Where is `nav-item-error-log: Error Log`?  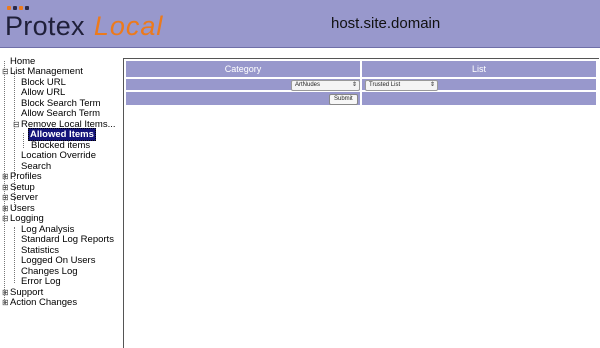
nav-item-error-log: Error Log is located at coordinates (41, 281).